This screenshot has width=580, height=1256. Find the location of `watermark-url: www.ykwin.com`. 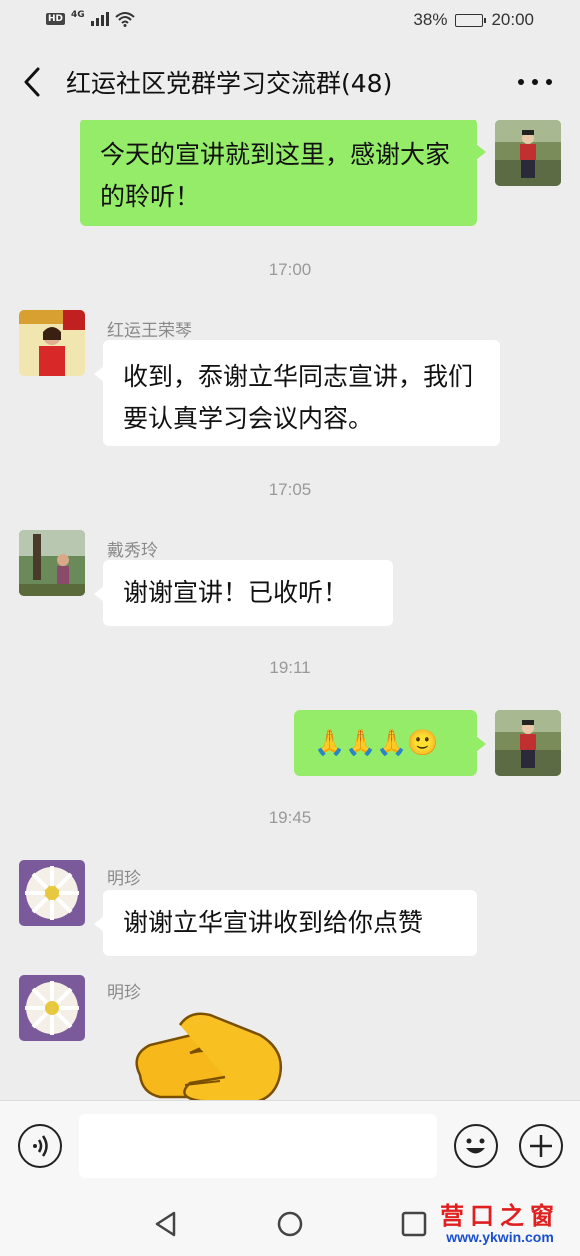

watermark-url: www.ykwin.com is located at coordinates (500, 1237).